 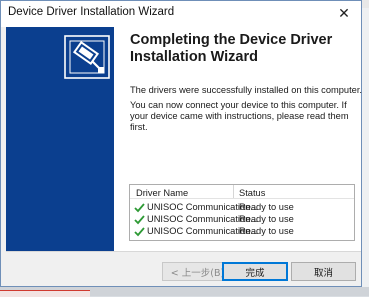 What do you see at coordinates (91, 12) in the screenshot?
I see `window-title: Device Driver Installation Wizard` at bounding box center [91, 12].